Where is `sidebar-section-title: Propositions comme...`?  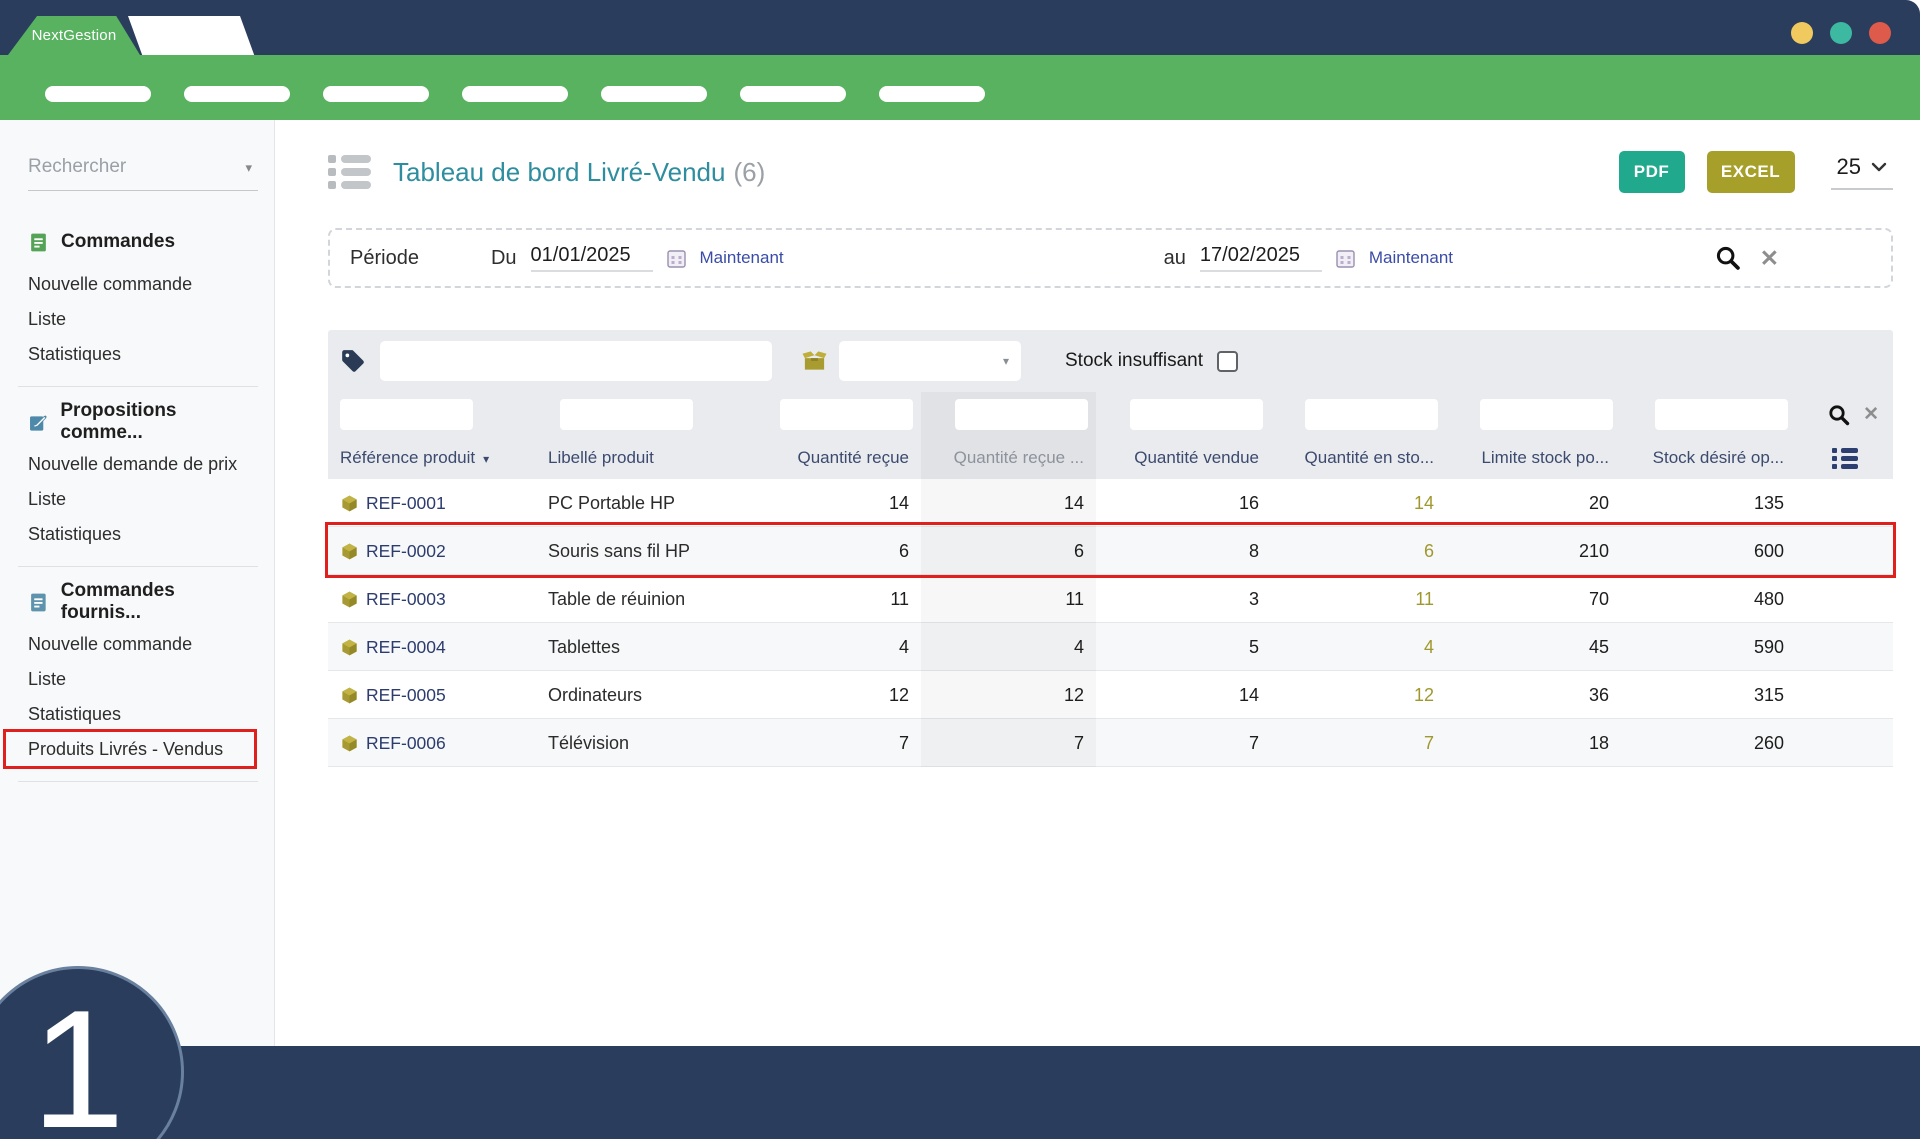 sidebar-section-title: Propositions comme... is located at coordinates (143, 421).